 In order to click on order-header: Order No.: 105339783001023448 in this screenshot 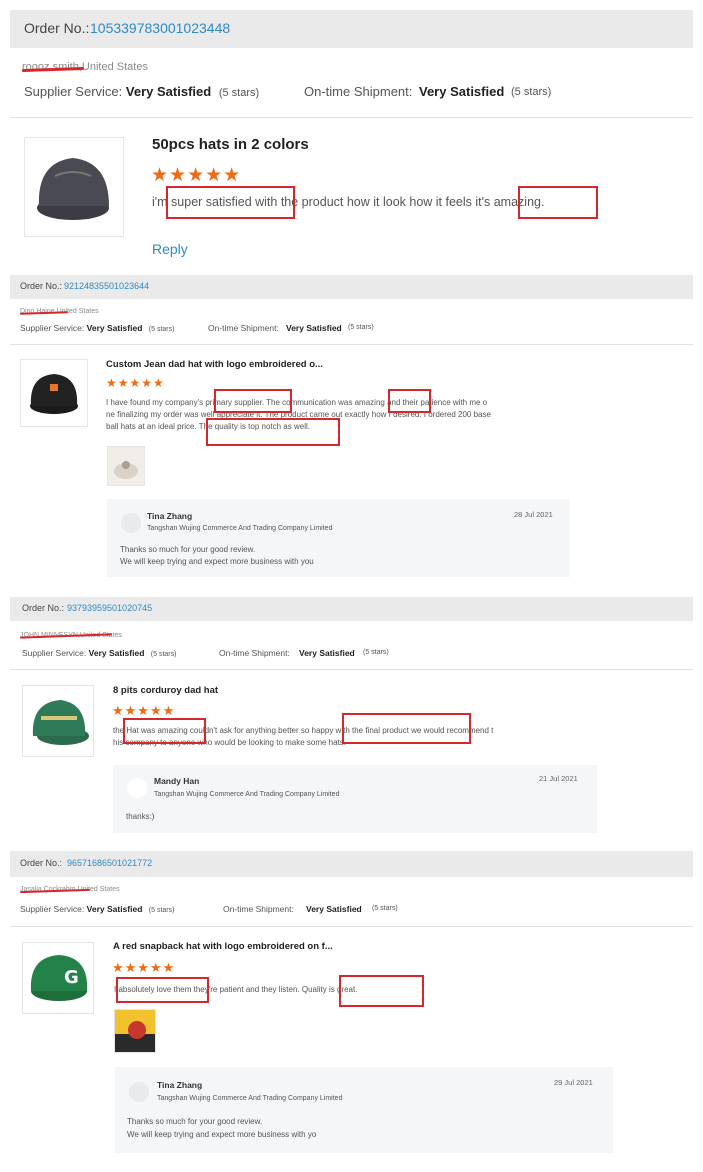, I will do `click(351, 29)`.